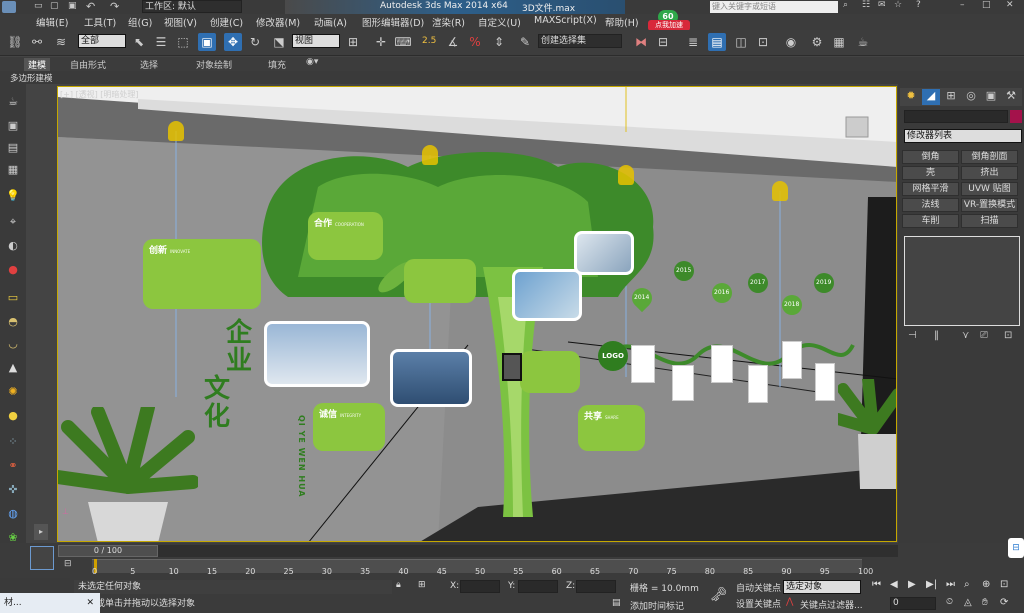 This screenshot has height=613, width=1024. I want to click on light-bulb-icon: 💡, so click(13, 196).